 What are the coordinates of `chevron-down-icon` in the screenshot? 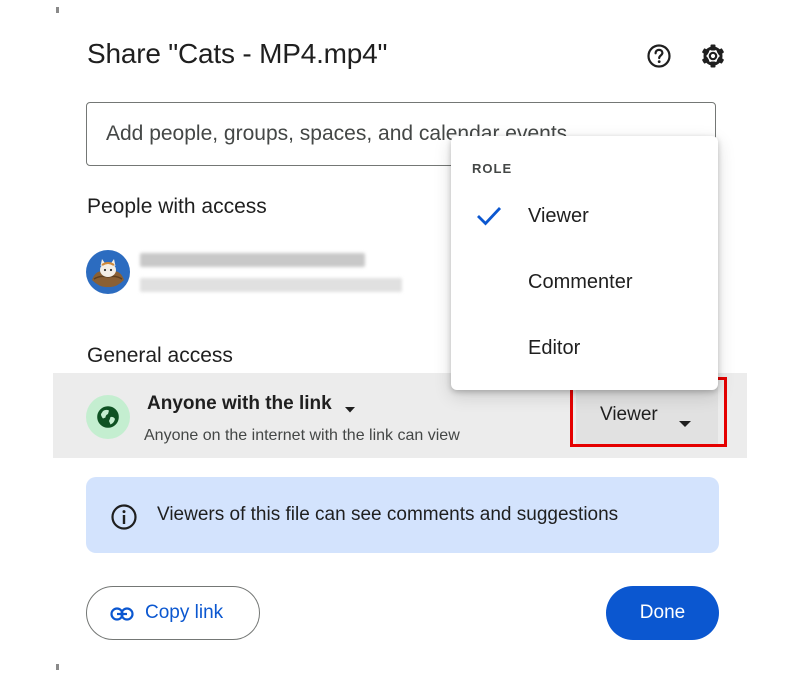 It's located at (350, 410).